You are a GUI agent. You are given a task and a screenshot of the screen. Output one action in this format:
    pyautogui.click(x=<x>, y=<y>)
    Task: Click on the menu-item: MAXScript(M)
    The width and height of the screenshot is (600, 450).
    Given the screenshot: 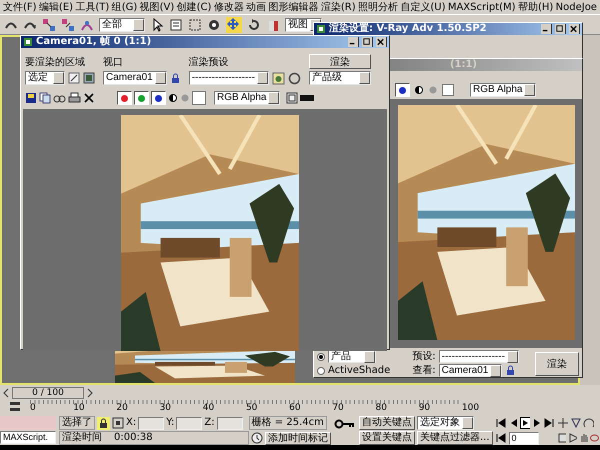 What is the action you would take?
    pyautogui.click(x=482, y=7)
    